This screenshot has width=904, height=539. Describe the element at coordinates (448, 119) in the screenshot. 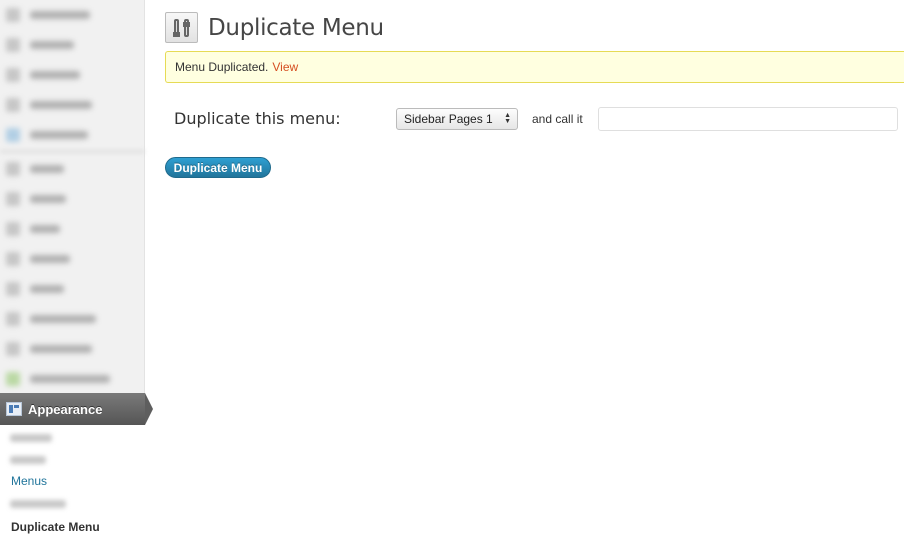

I see `selected-menu-value: Sidebar Pages 1` at that location.